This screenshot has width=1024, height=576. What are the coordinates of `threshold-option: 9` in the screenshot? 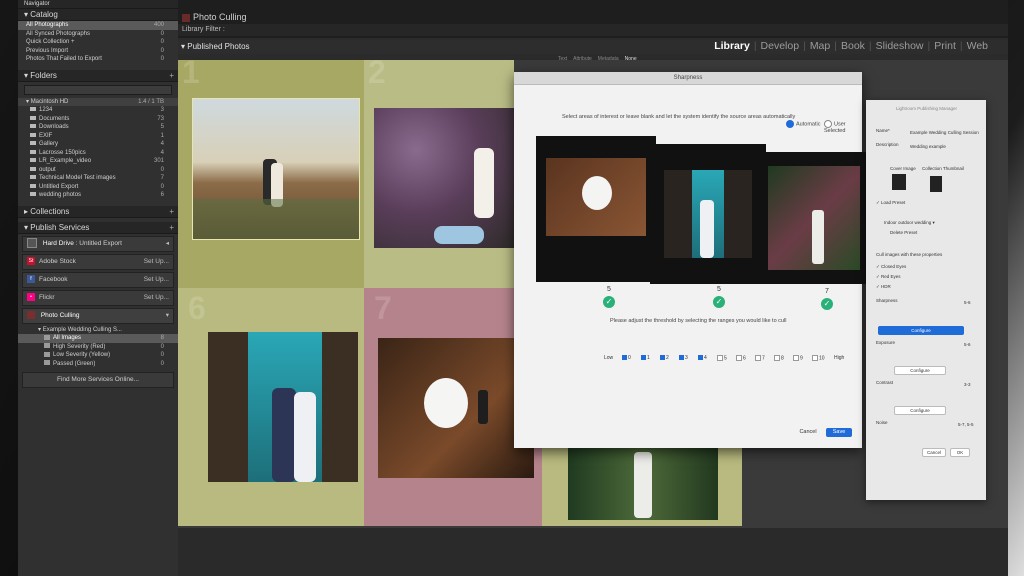 It's located at (798, 358).